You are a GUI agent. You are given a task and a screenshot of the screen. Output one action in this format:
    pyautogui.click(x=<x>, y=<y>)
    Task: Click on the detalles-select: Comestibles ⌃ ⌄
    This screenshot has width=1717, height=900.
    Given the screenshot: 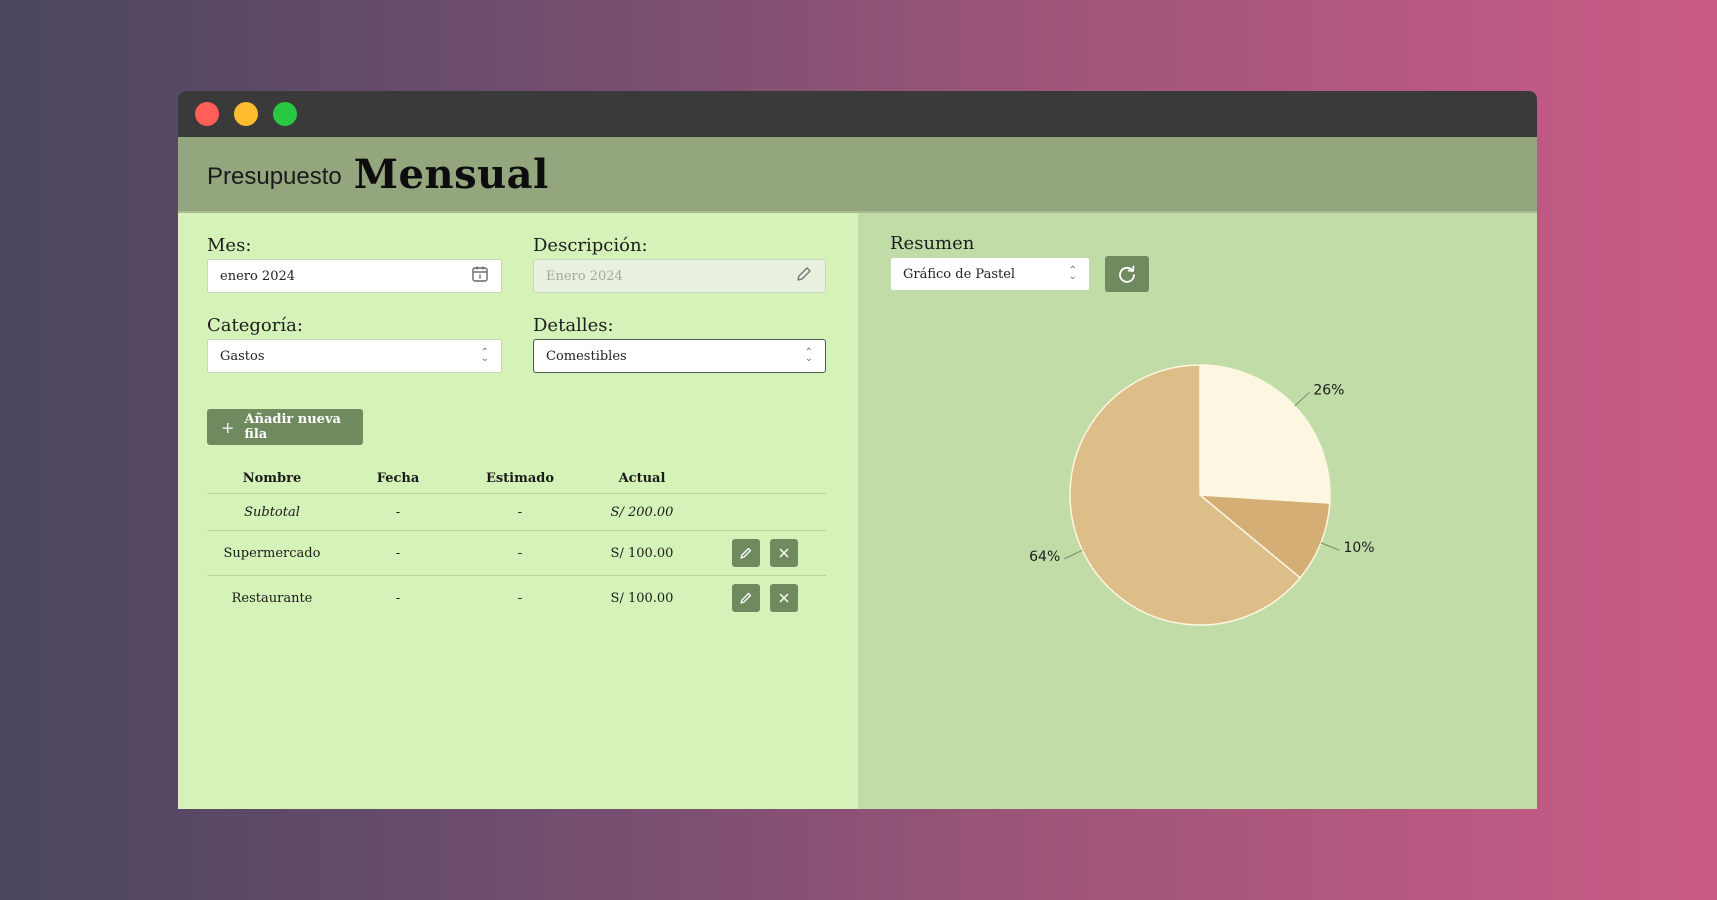 What is the action you would take?
    pyautogui.click(x=679, y=356)
    